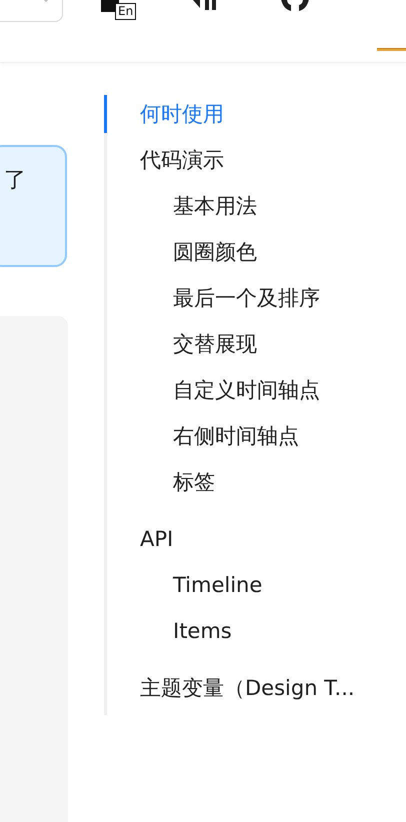 Image resolution: width=406 pixels, height=822 pixels. What do you see at coordinates (15, 181) in the screenshot?
I see `alert-text: 了` at bounding box center [15, 181].